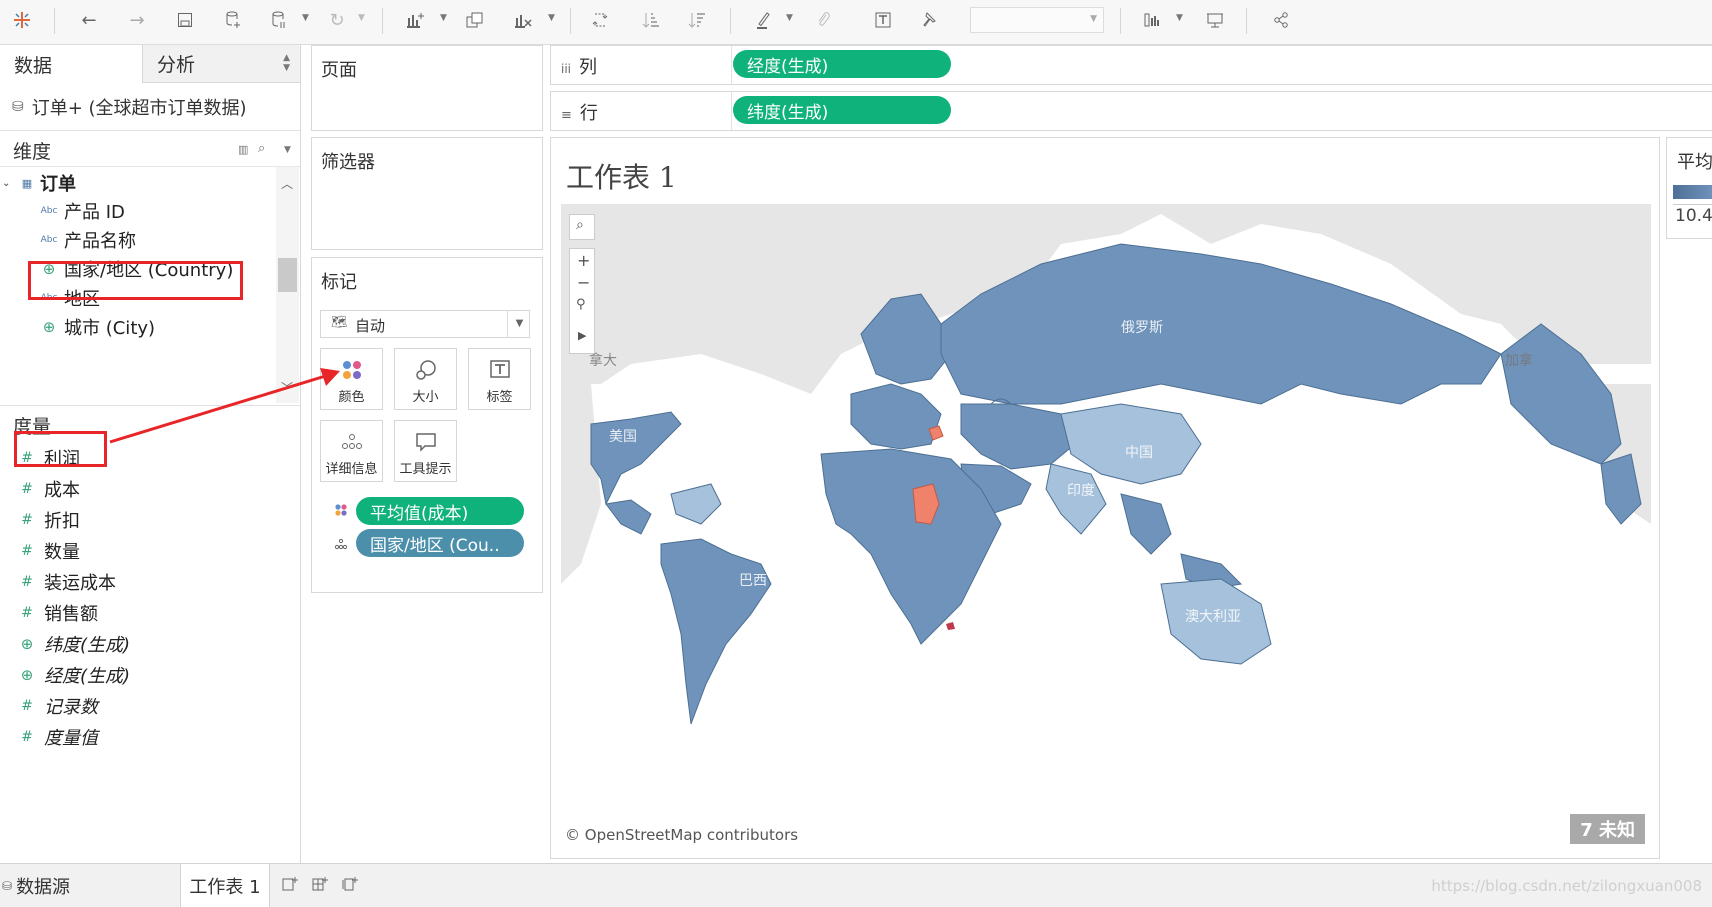 This screenshot has height=907, width=1712. I want to click on color-legend: 平均 10.4, so click(1689, 188).